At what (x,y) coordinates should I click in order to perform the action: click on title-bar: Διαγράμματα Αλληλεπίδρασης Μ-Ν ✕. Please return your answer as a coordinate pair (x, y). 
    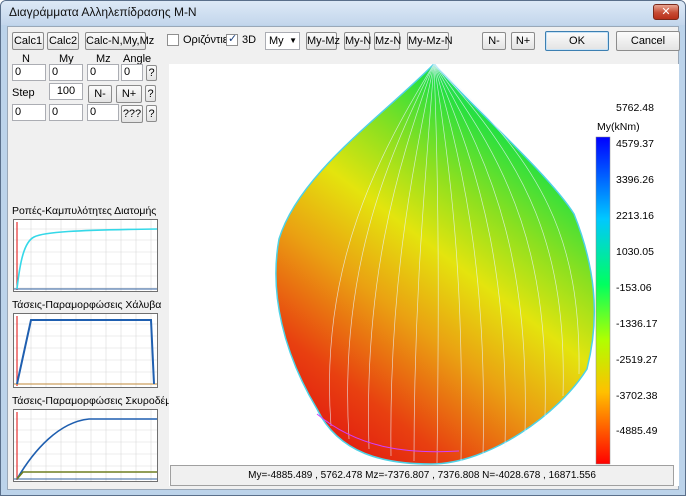
    Looking at the image, I should click on (343, 13).